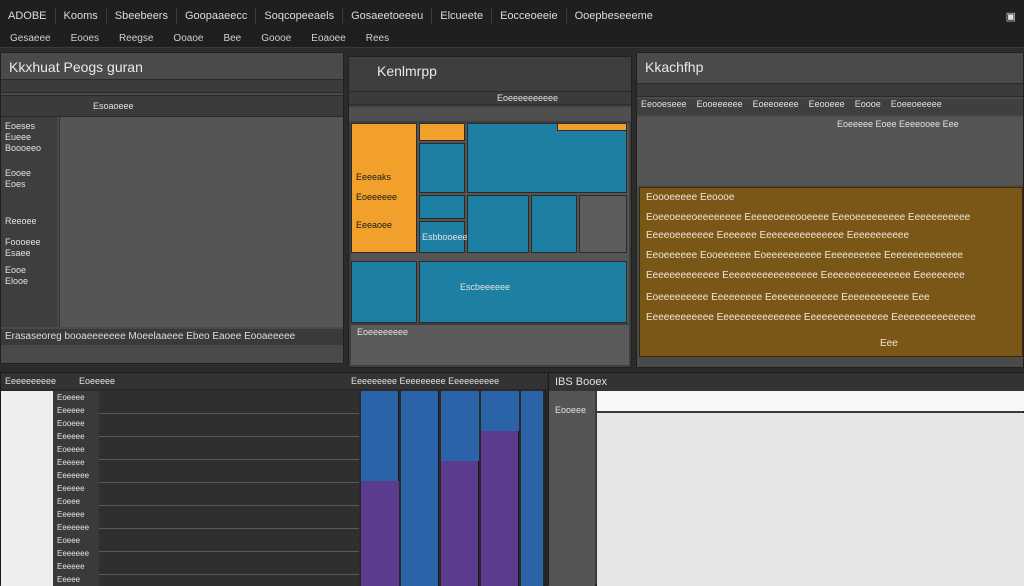 Image resolution: width=1024 pixels, height=586 pixels. What do you see at coordinates (461, 16) in the screenshot?
I see `menu-item-5: Elcueete` at bounding box center [461, 16].